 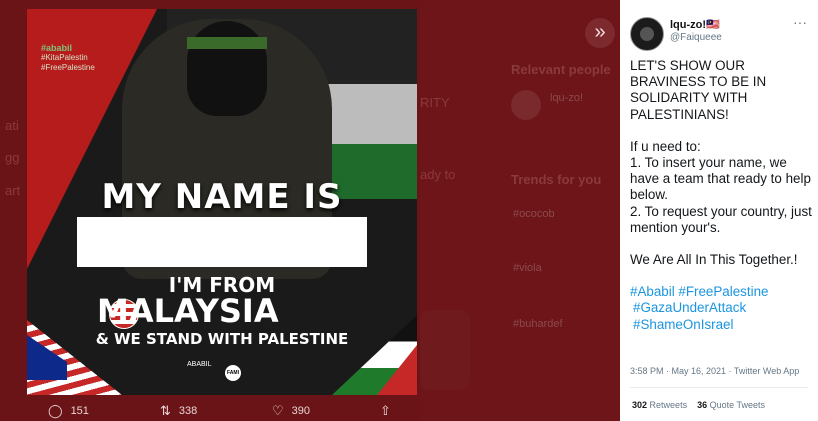 What do you see at coordinates (639, 405) in the screenshot?
I see `retweet-count: 302` at bounding box center [639, 405].